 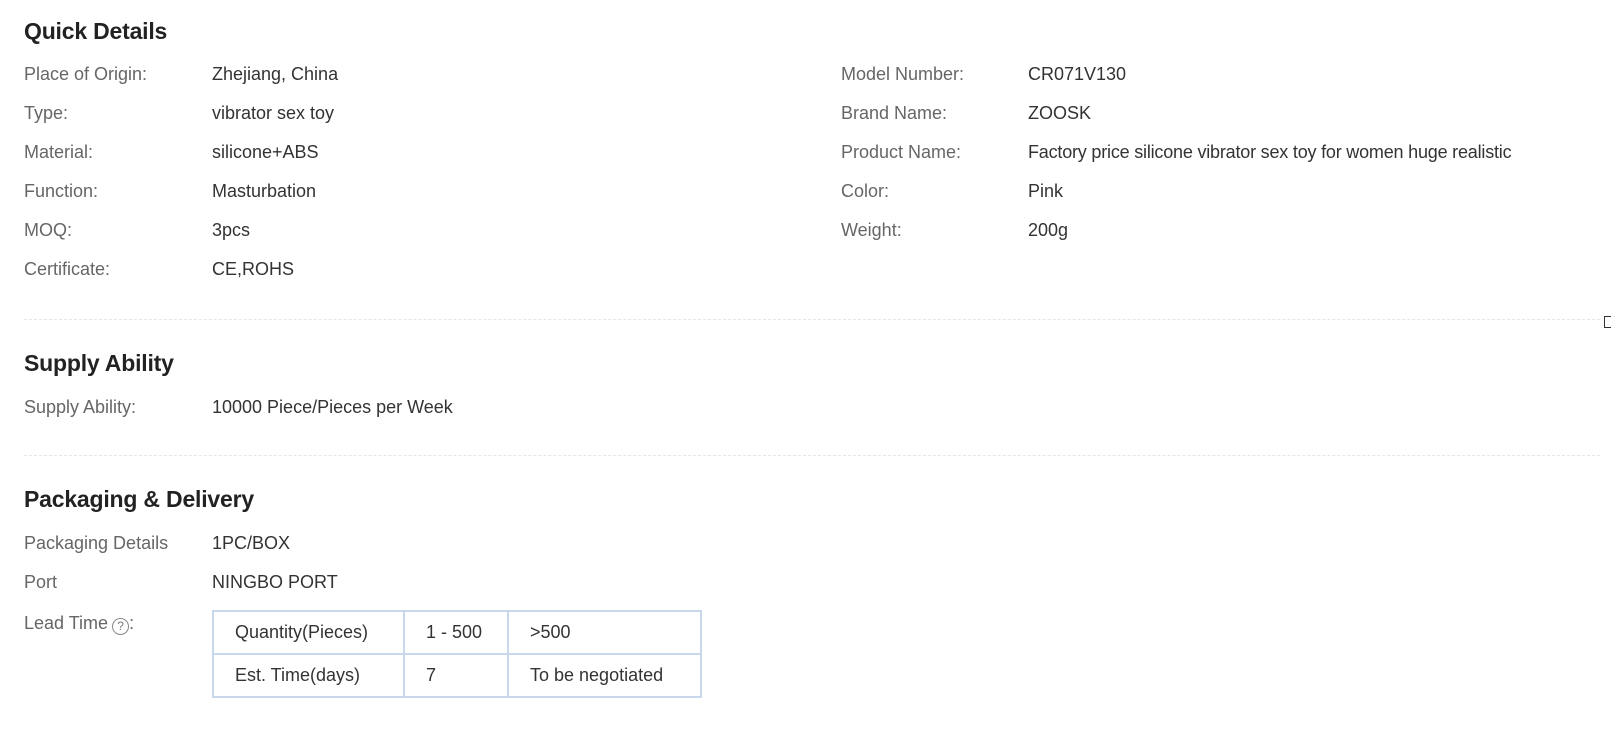 What do you see at coordinates (86, 74) in the screenshot?
I see `detail-label: Place of Origin:` at bounding box center [86, 74].